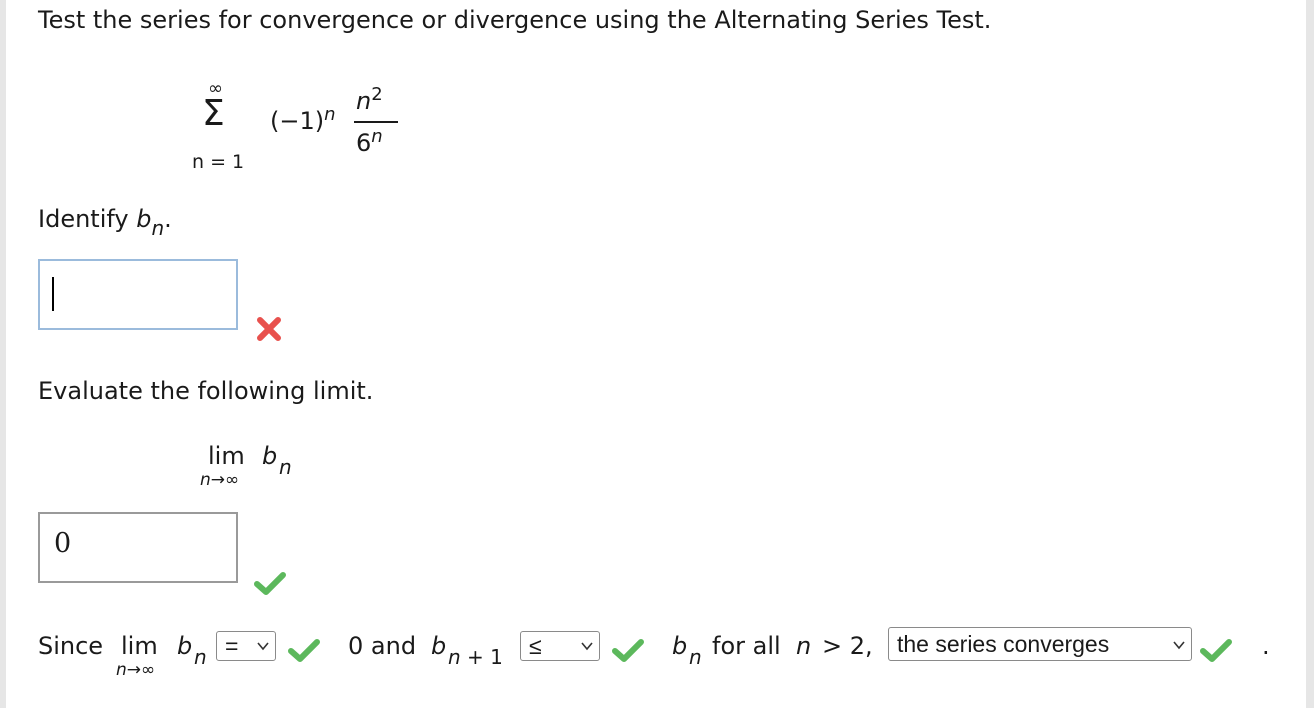  What do you see at coordinates (105, 222) in the screenshot?
I see `identify-label: Identify bn.` at bounding box center [105, 222].